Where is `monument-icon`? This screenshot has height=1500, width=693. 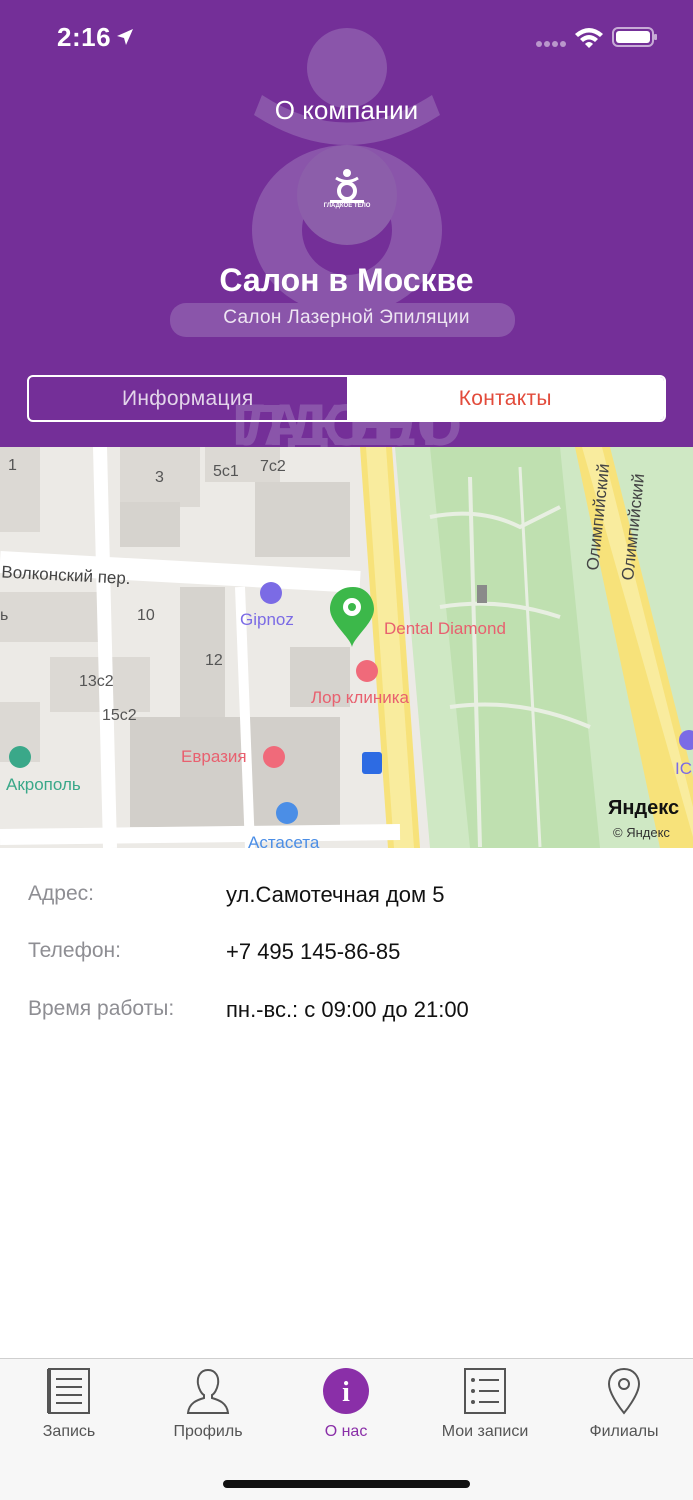 monument-icon is located at coordinates (482, 594).